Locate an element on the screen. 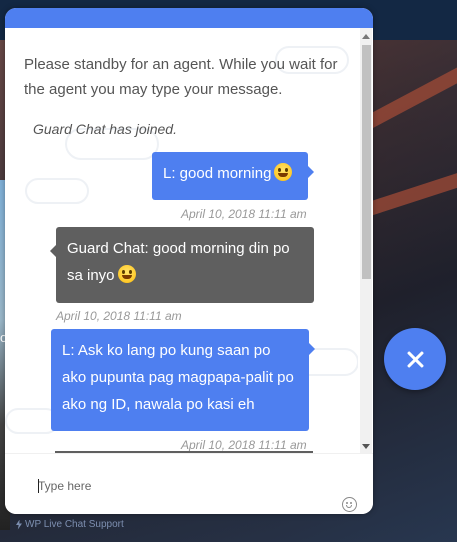 Image resolution: width=457 pixels, height=542 pixels. agent-joined-notice: Guard Chat has joined. is located at coordinates (105, 129).